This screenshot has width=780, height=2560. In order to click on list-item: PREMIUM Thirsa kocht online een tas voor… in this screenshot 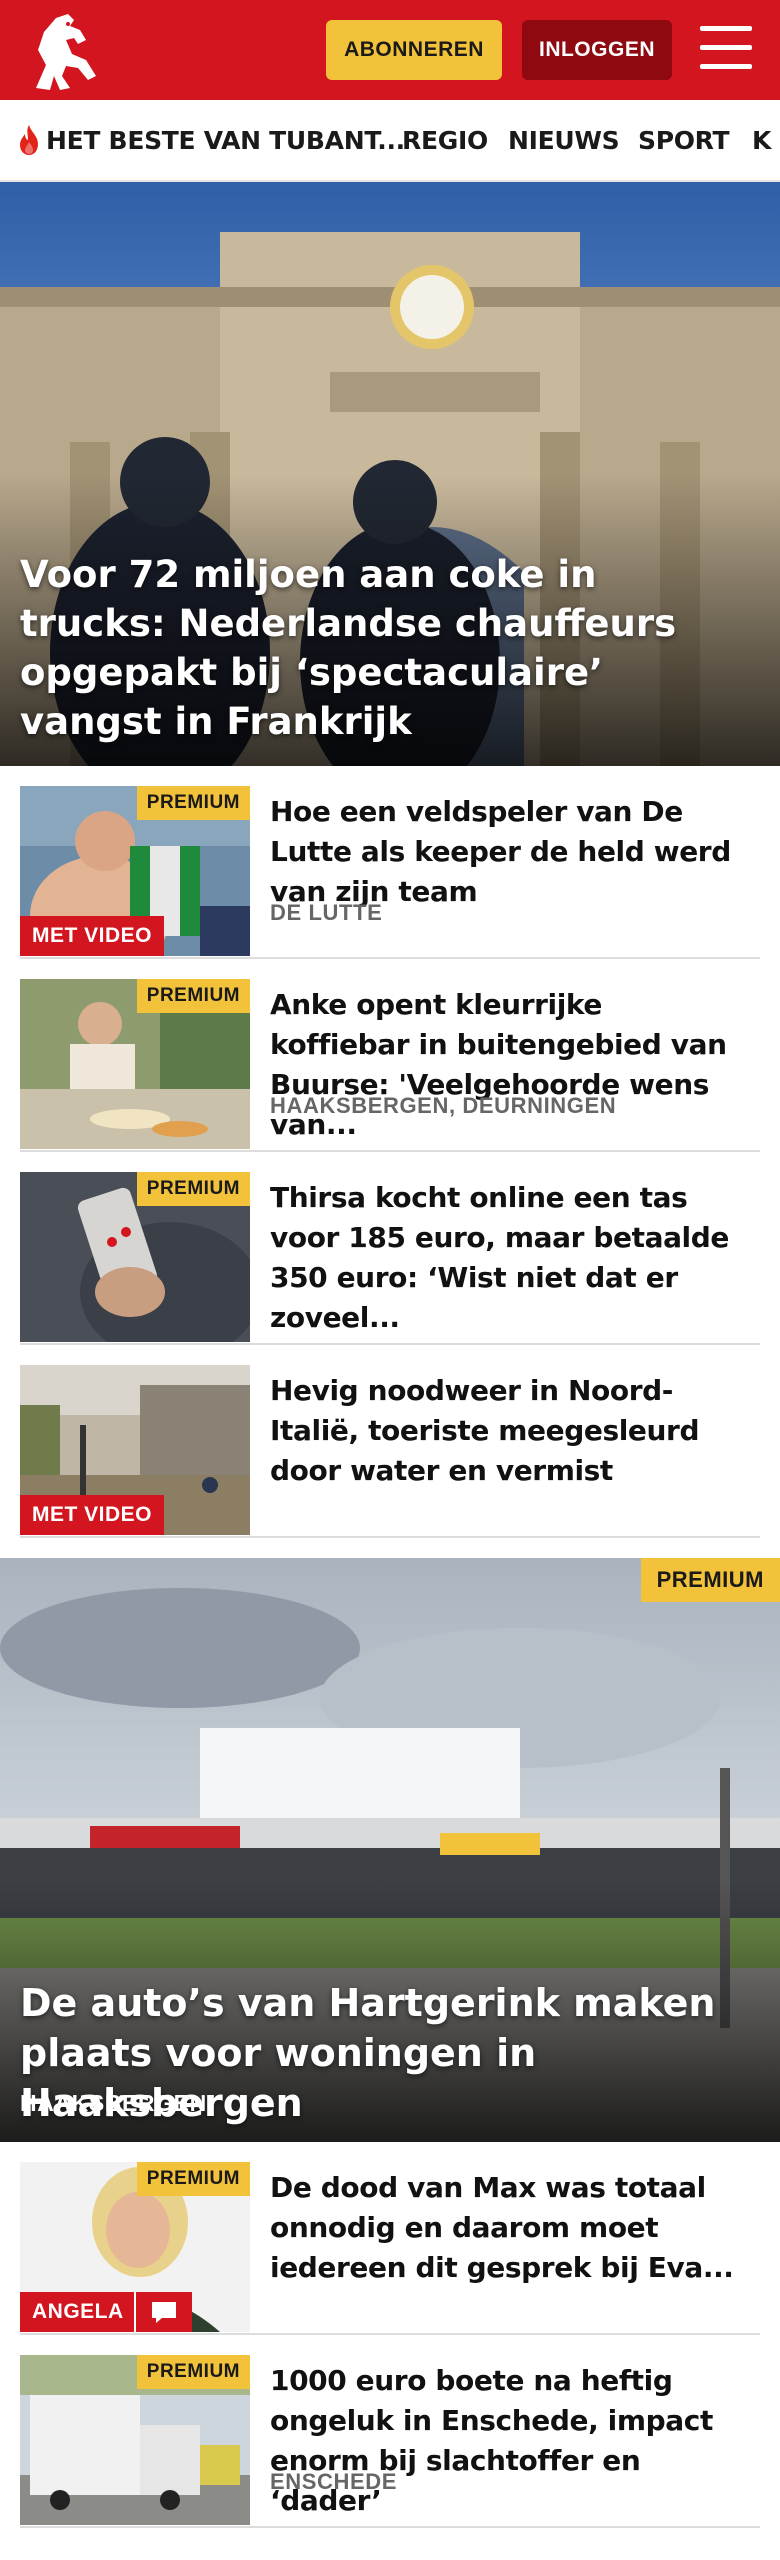, I will do `click(390, 1248)`.